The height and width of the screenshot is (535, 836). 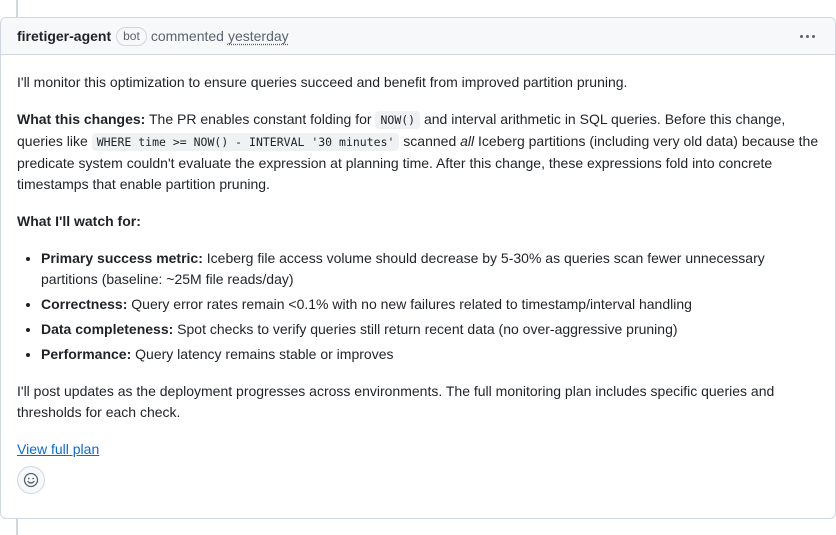 What do you see at coordinates (131, 36) in the screenshot?
I see `bot-badge: bot` at bounding box center [131, 36].